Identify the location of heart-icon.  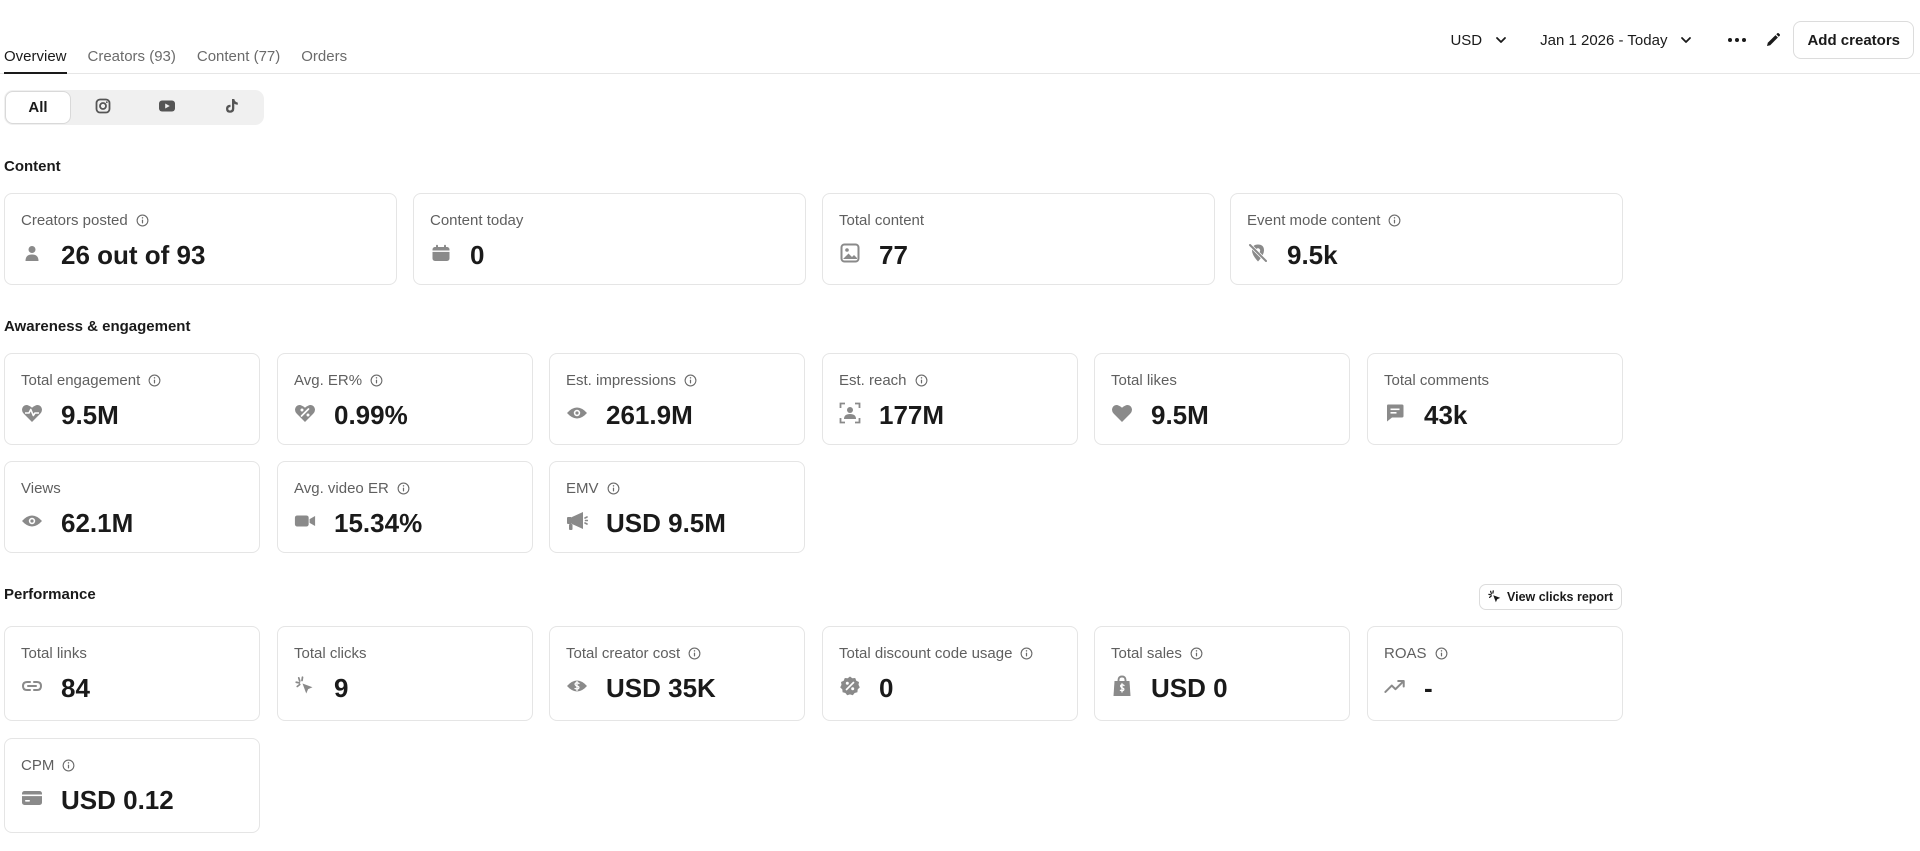
(1122, 413).